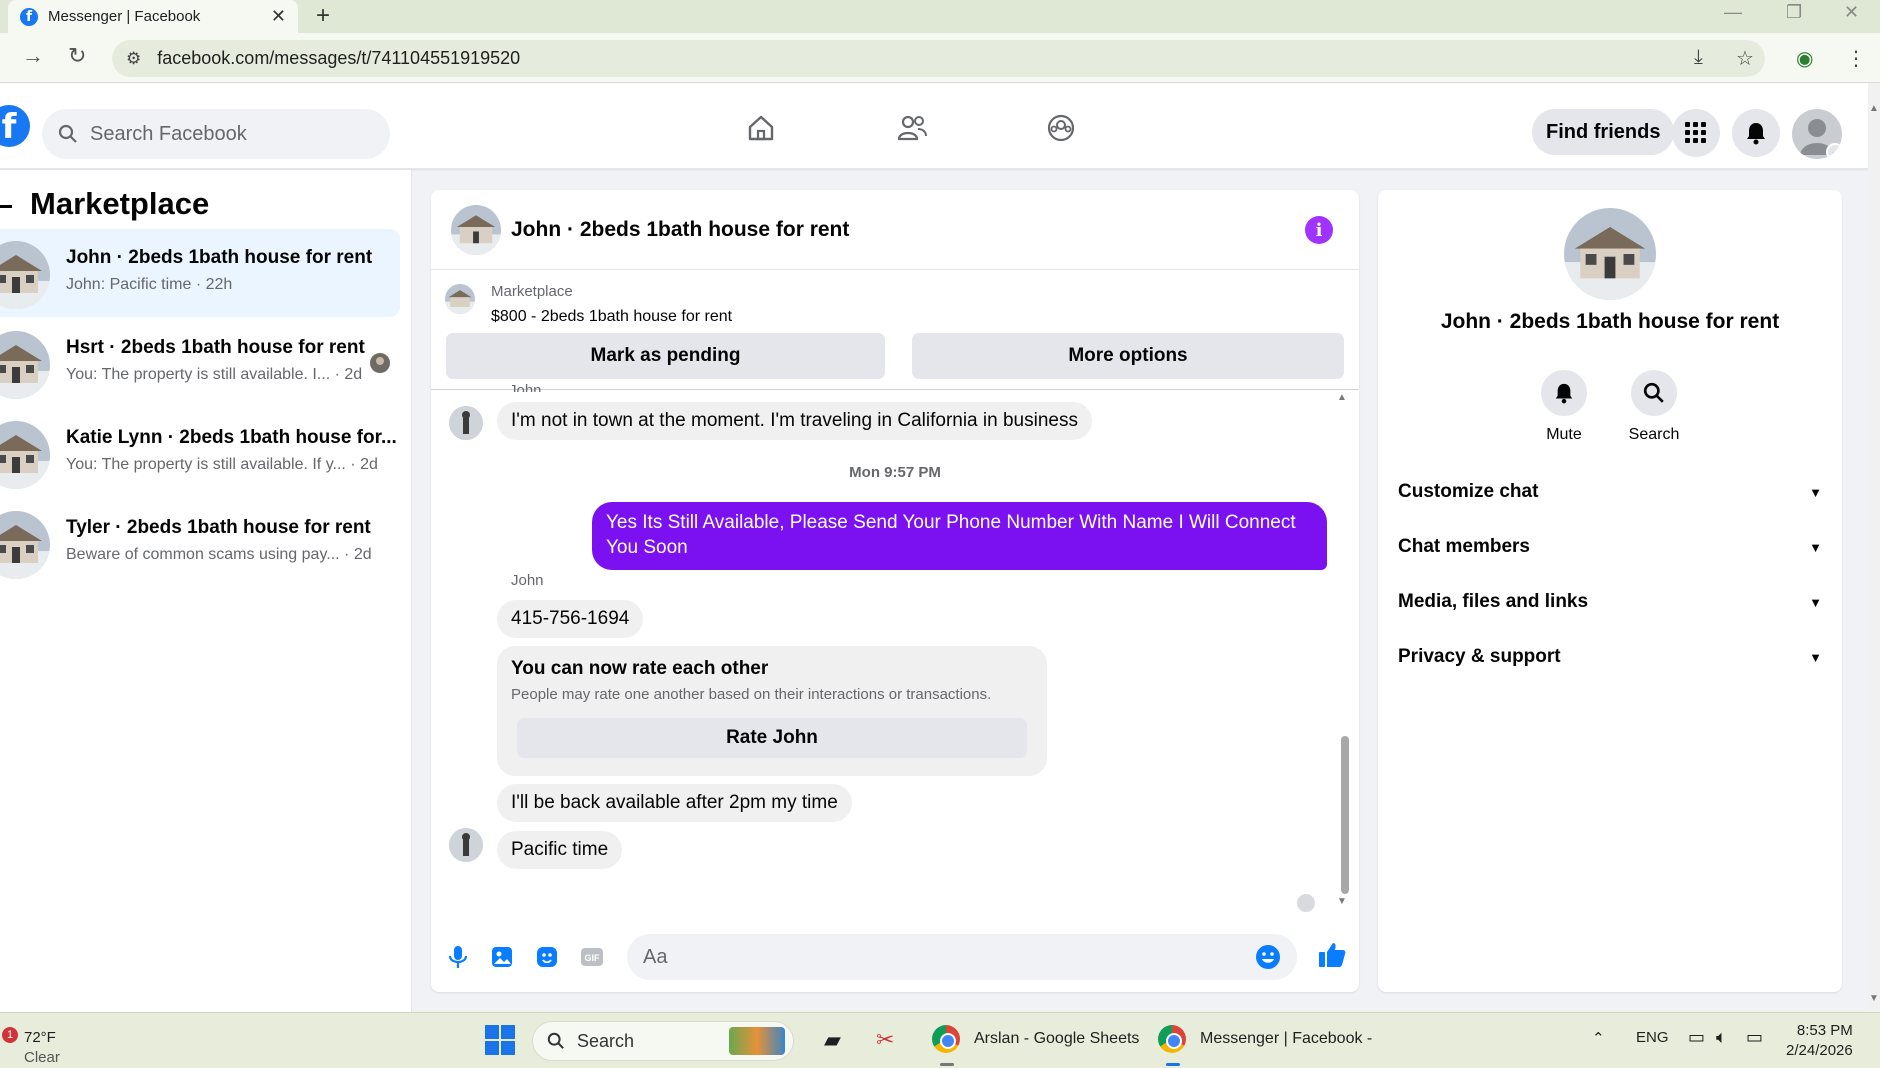 The height and width of the screenshot is (1068, 1880). Describe the element at coordinates (323, 16) in the screenshot. I see `new-tab-icon: +` at that location.